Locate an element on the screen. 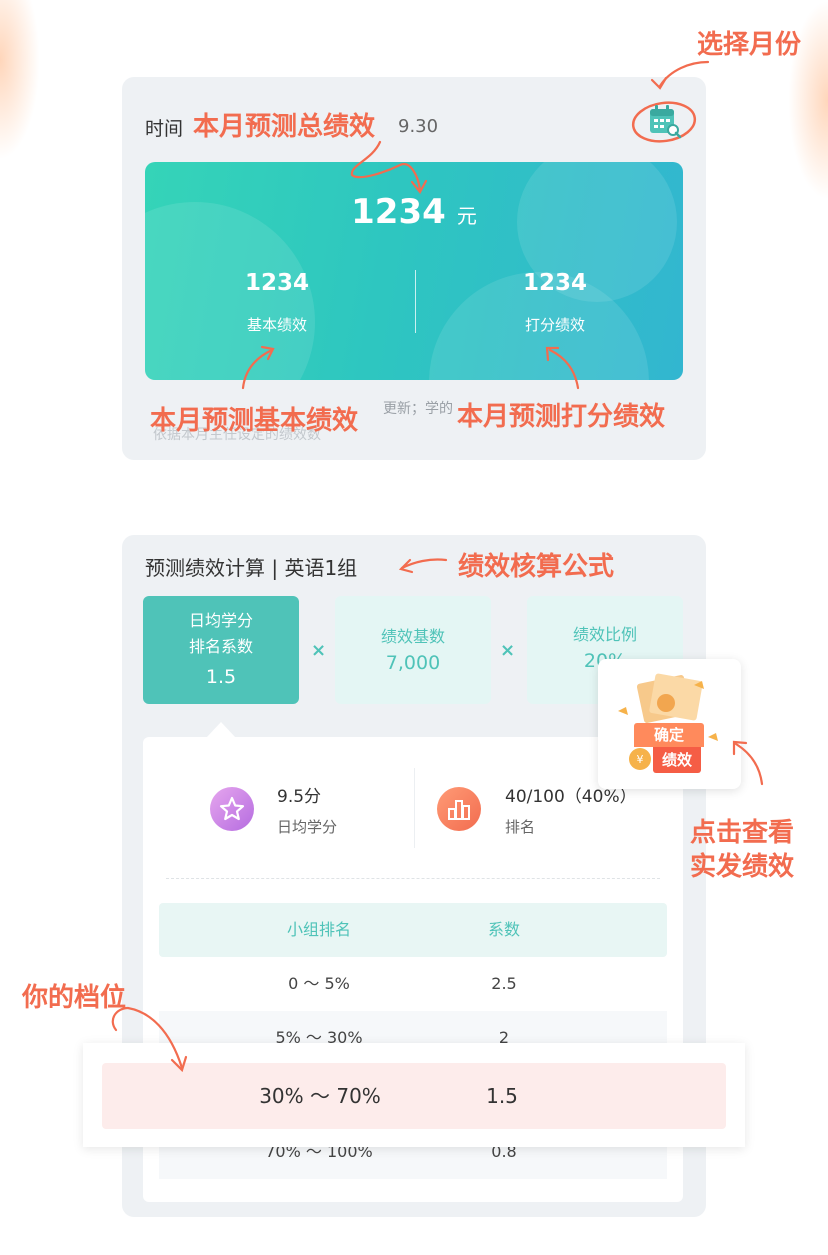 Image resolution: width=828 pixels, height=1255 pixels. annotation-arrows-top is located at coordinates (475, 225).